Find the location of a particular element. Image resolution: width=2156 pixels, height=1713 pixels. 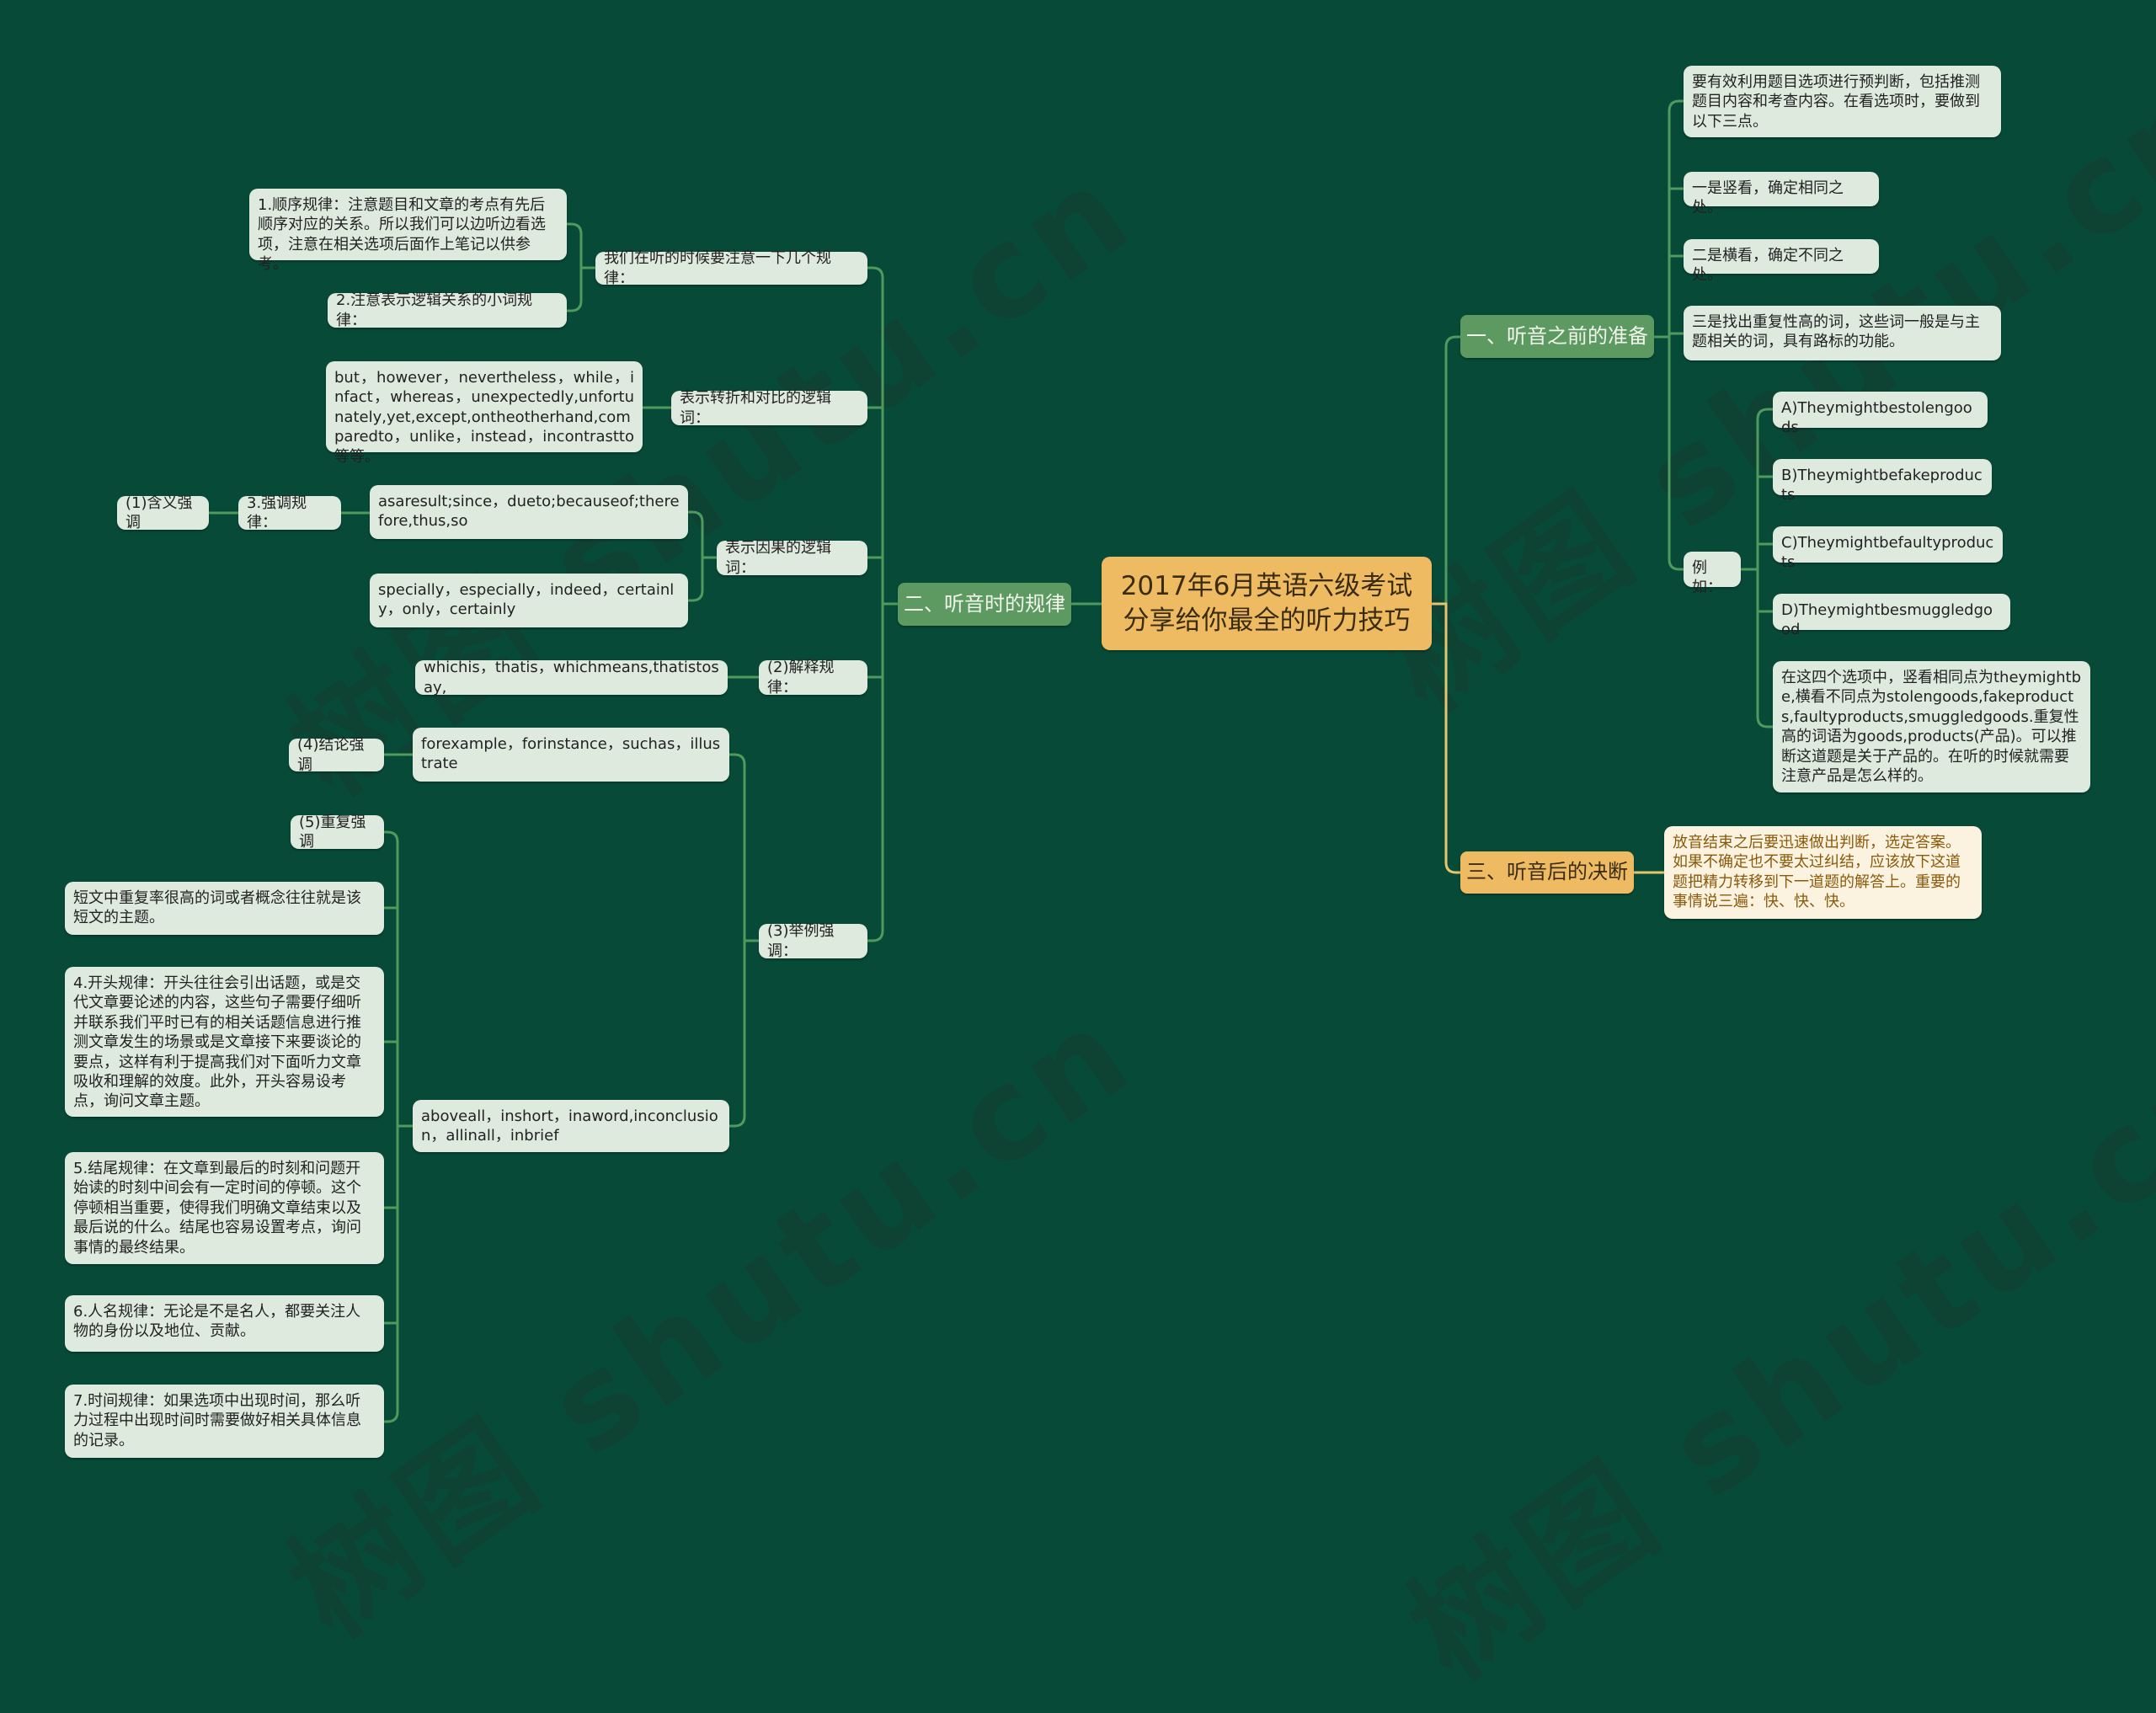

option-c: C)Theymightbefaultyproducts is located at coordinates (1888, 549).